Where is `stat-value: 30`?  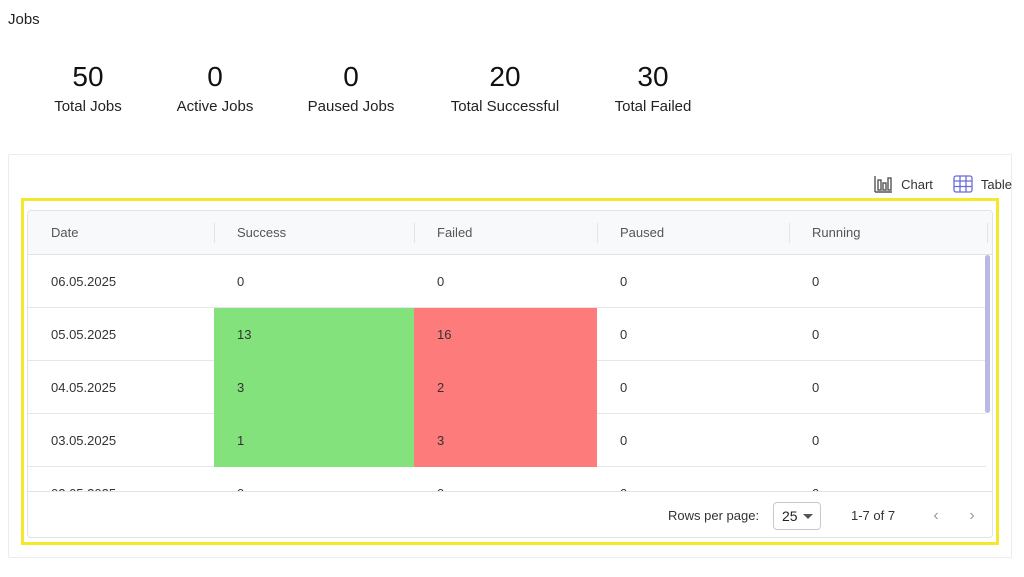 stat-value: 30 is located at coordinates (653, 76).